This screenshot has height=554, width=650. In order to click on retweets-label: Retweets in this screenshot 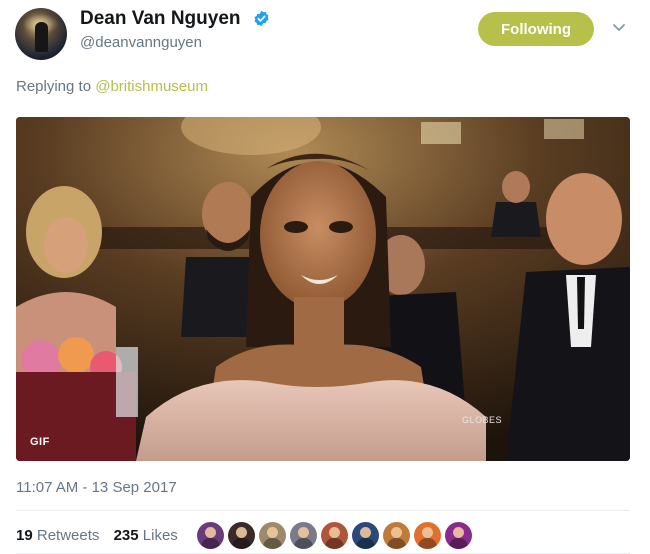, I will do `click(68, 535)`.